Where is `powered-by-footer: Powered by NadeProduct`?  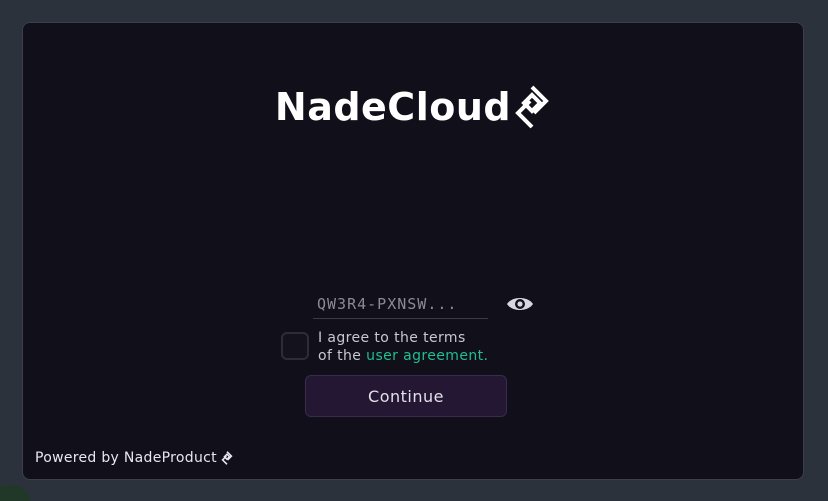 powered-by-footer: Powered by NadeProduct is located at coordinates (134, 458).